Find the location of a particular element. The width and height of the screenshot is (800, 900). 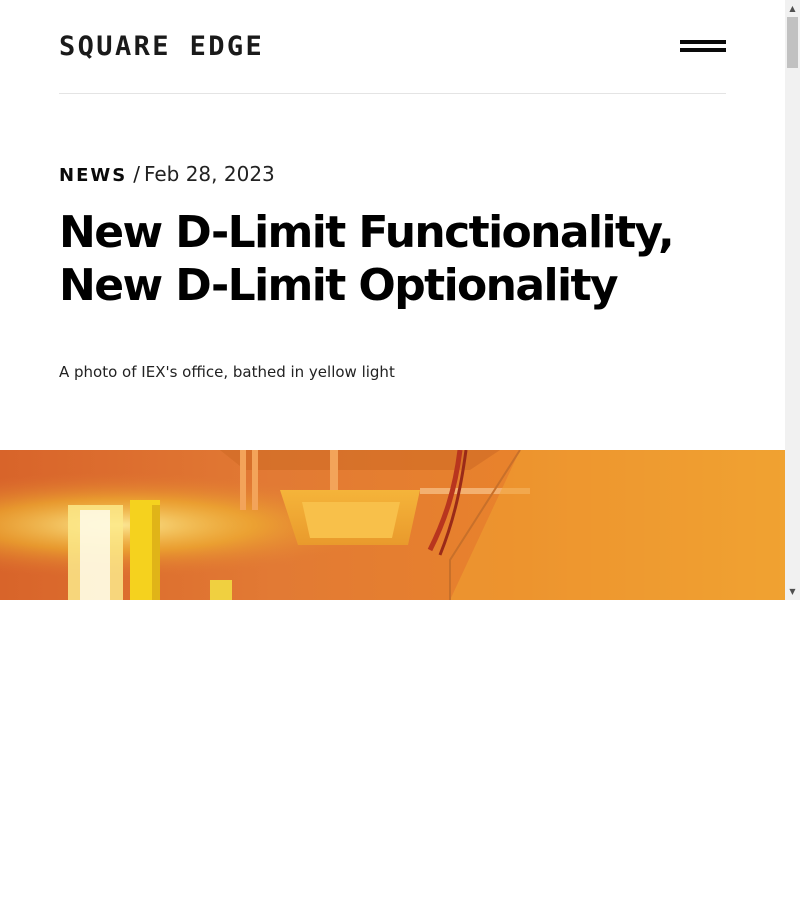

vertical-scrollbar: ▲ ▼ is located at coordinates (792, 300).